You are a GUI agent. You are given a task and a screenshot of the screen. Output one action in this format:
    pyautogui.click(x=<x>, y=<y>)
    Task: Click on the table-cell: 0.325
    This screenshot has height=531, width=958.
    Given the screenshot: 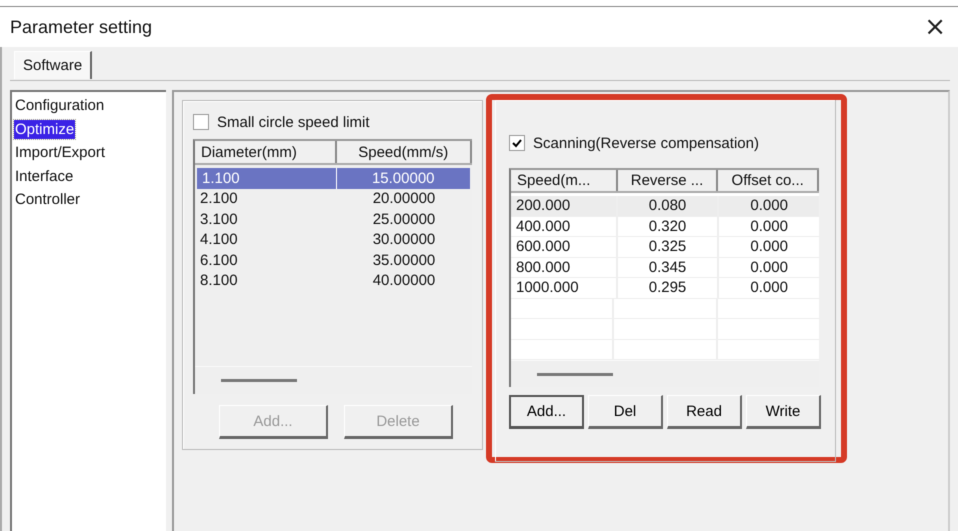 What is the action you would take?
    pyautogui.click(x=667, y=247)
    